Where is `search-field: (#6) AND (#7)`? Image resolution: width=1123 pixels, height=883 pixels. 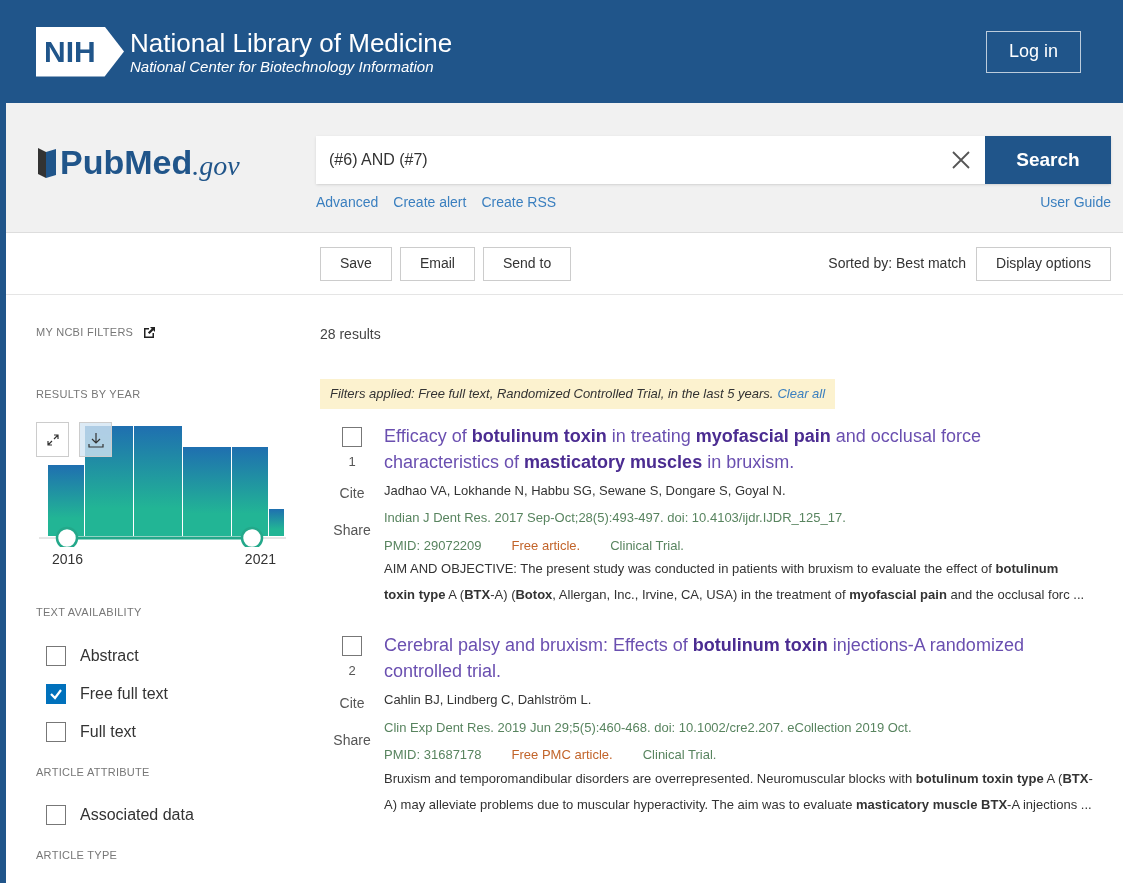 search-field: (#6) AND (#7) is located at coordinates (626, 160).